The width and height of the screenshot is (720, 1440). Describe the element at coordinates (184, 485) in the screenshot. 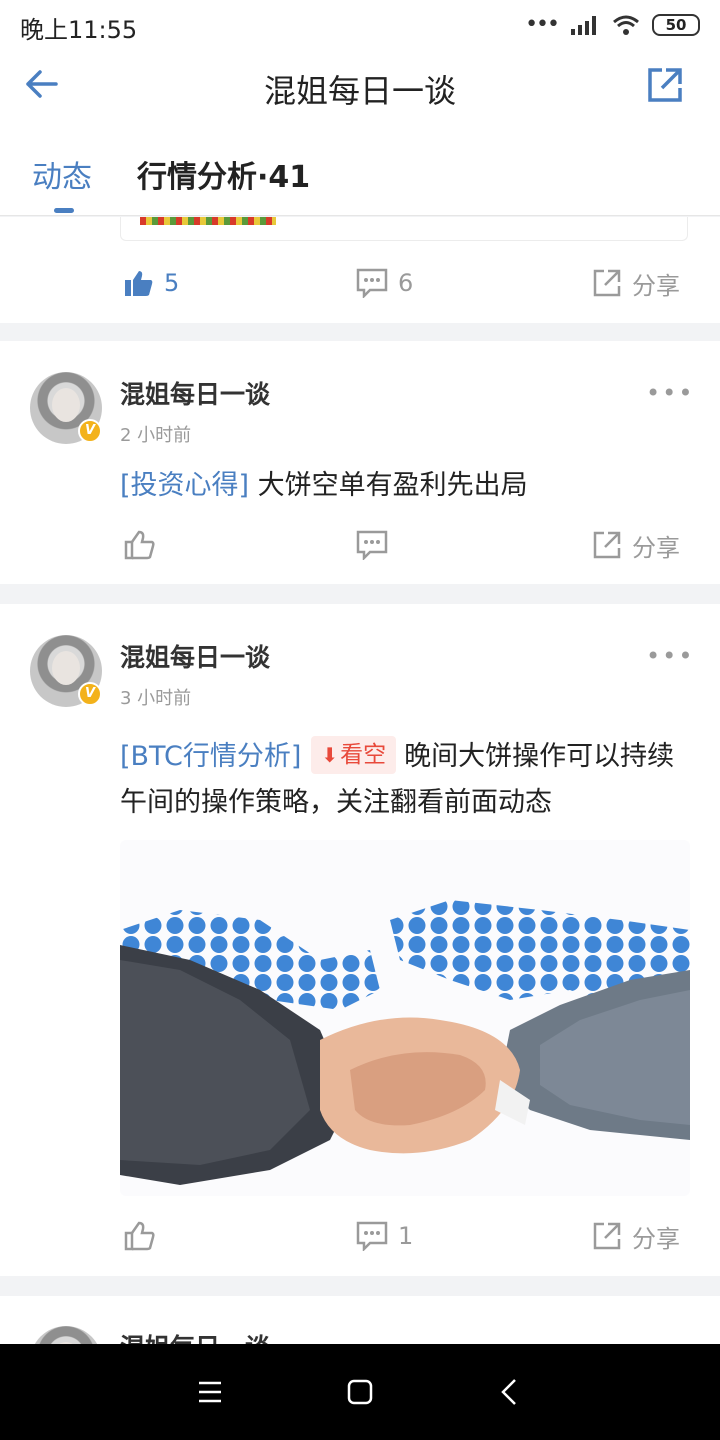

I see `post-topic-tag: [投资心得]` at that location.